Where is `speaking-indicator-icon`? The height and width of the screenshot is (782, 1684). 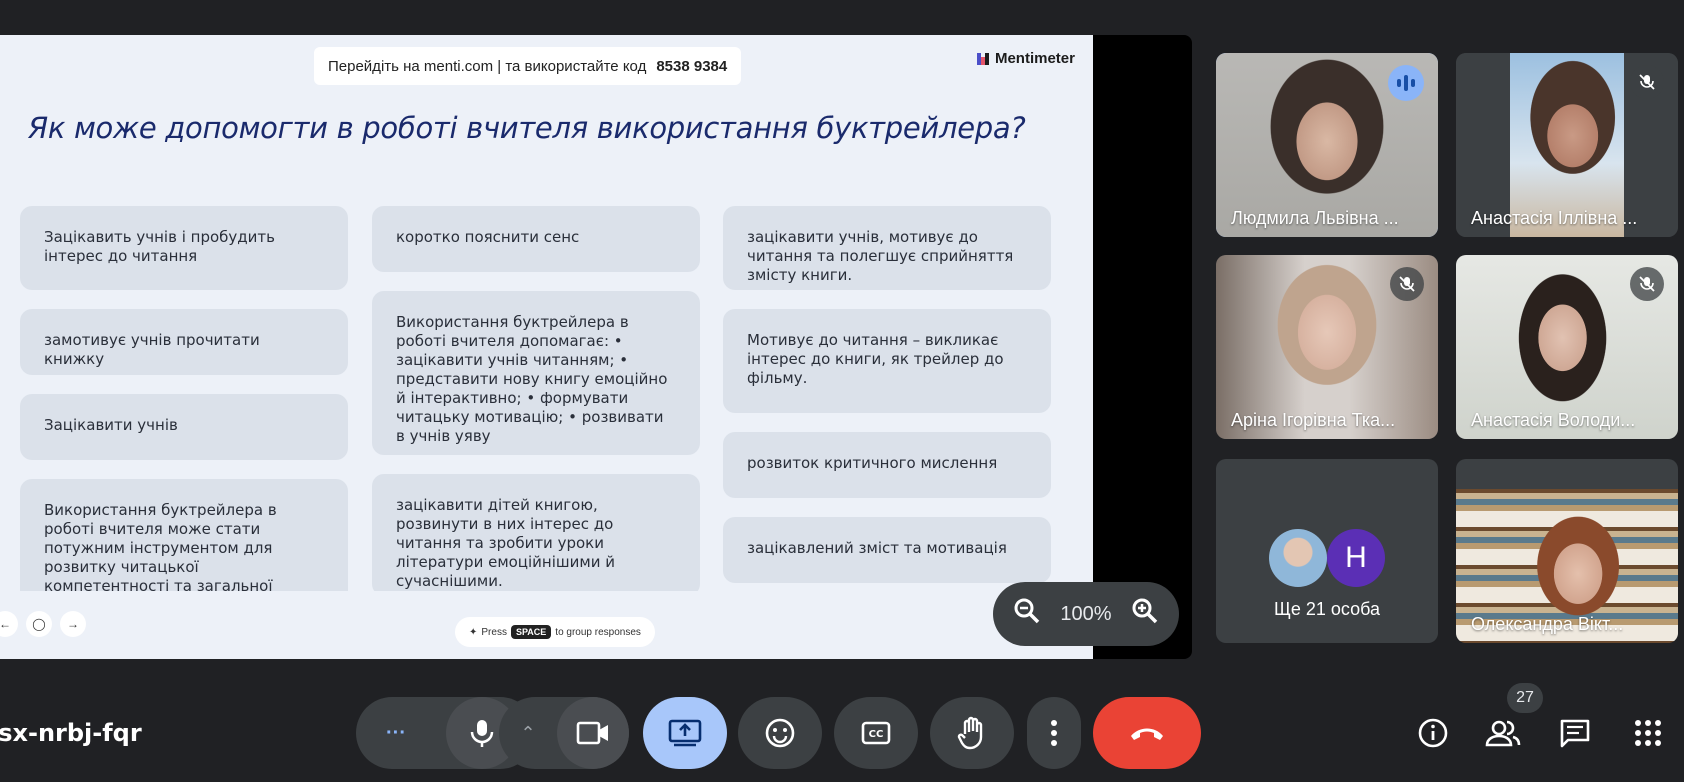 speaking-indicator-icon is located at coordinates (1406, 83).